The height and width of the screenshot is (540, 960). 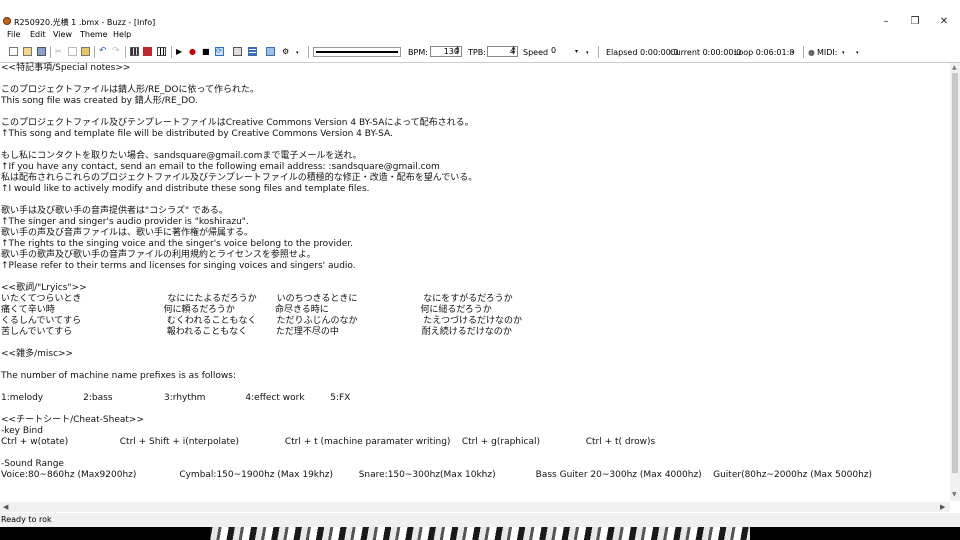 I want to click on scroll-left-icon: ◀, so click(x=5, y=507).